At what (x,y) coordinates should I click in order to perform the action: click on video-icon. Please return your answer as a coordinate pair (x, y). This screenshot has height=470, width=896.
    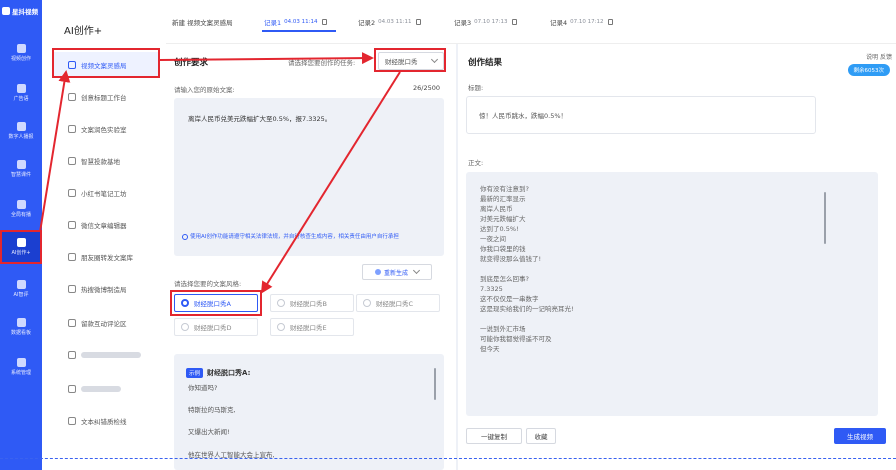
    Looking at the image, I should click on (21, 48).